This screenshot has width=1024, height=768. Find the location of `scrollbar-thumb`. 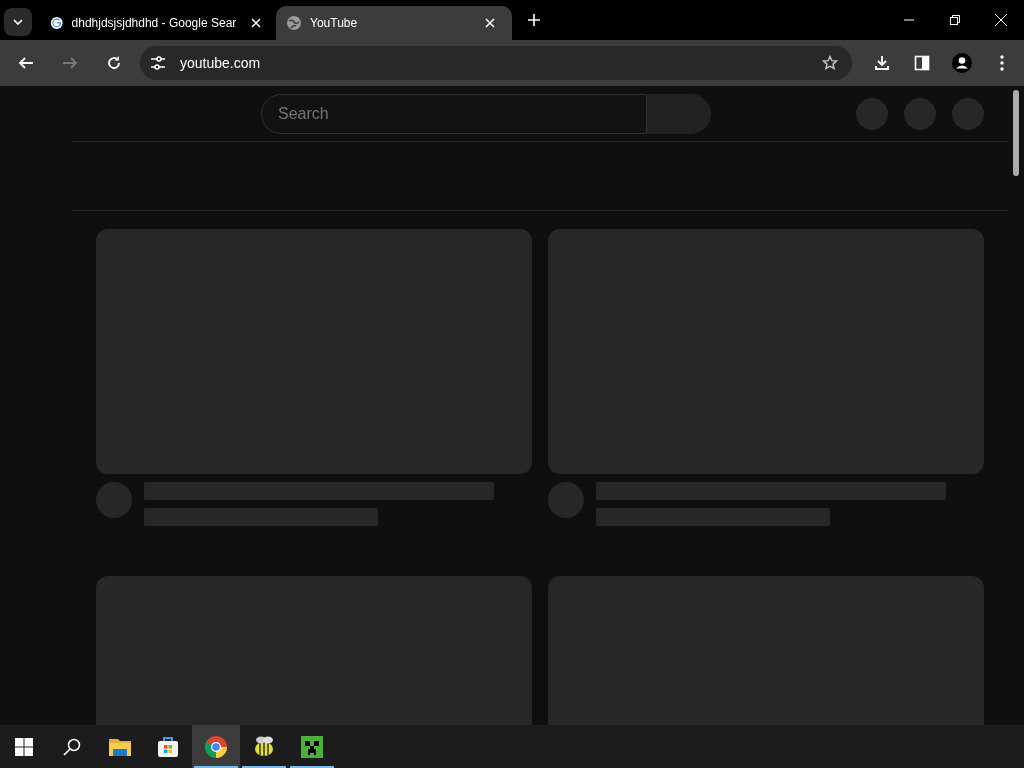

scrollbar-thumb is located at coordinates (1016, 133).